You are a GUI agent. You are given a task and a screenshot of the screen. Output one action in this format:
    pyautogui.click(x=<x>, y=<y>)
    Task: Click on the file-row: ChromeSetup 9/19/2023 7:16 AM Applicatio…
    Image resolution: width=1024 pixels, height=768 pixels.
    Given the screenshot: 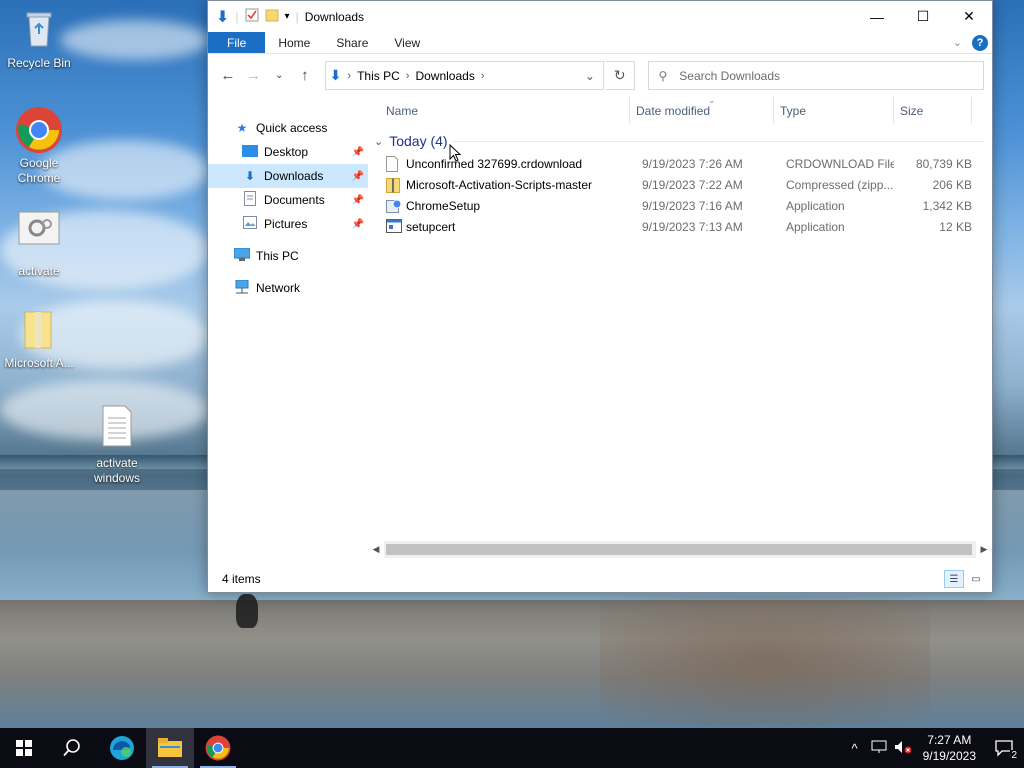 What is the action you would take?
    pyautogui.click(x=680, y=205)
    